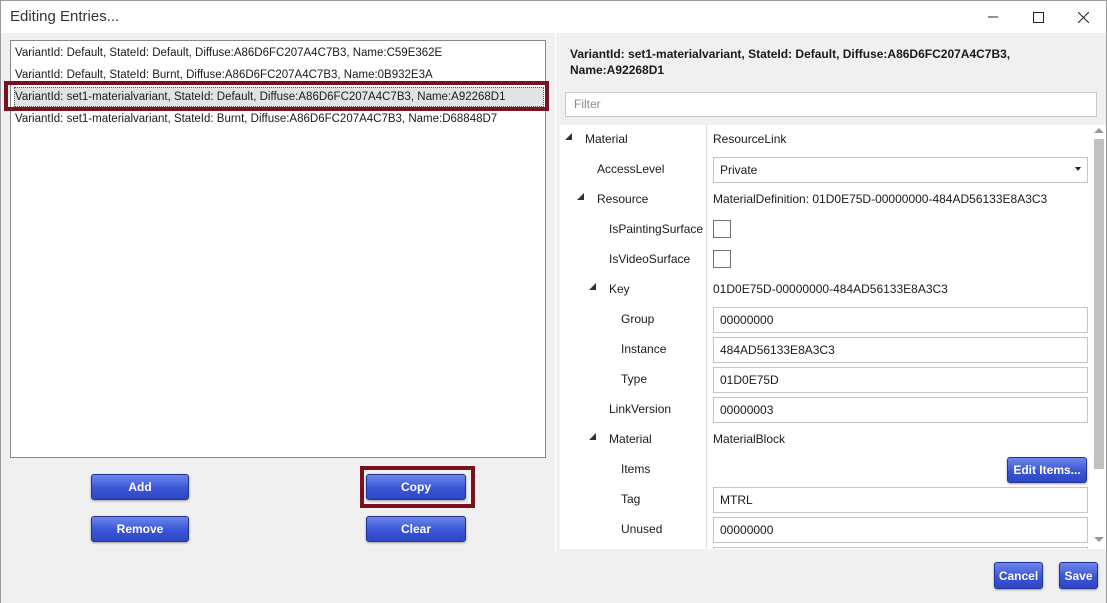 Image resolution: width=1107 pixels, height=603 pixels. Describe the element at coordinates (825, 230) in the screenshot. I see `property-row-is-painting-surface: IsPaintingSurface` at that location.